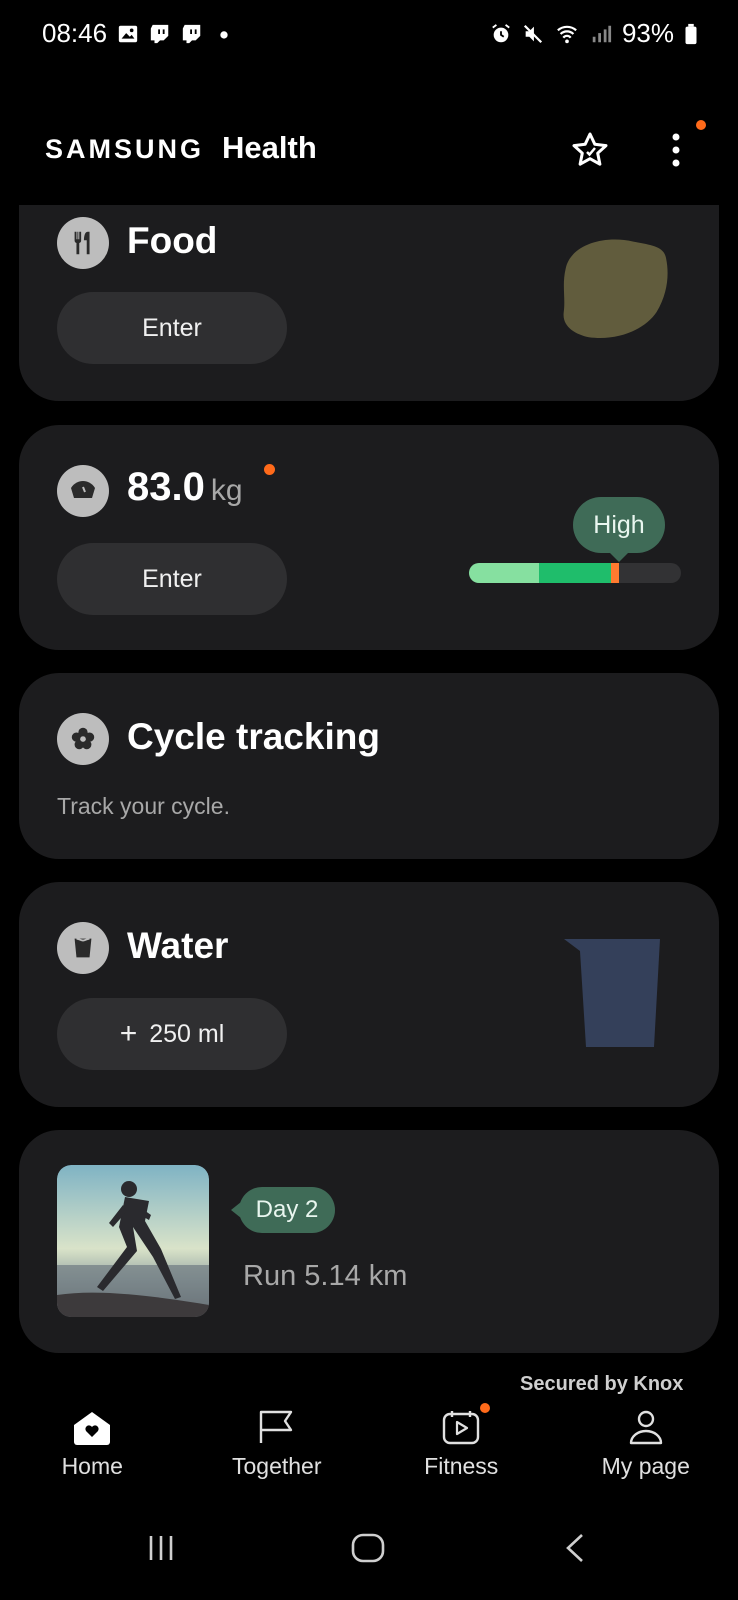  I want to click on scale-icon, so click(83, 489).